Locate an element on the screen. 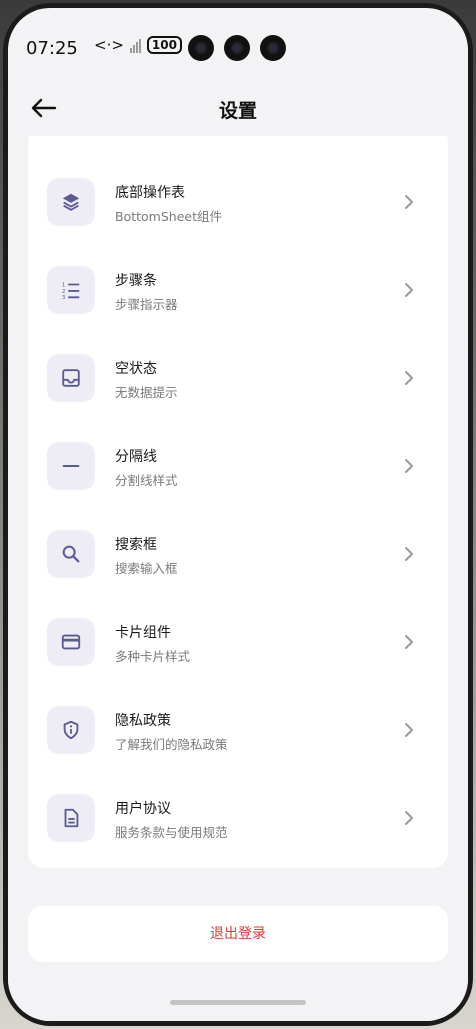 Image resolution: width=476 pixels, height=1029 pixels. status-icons: <·> 100 is located at coordinates (138, 45).